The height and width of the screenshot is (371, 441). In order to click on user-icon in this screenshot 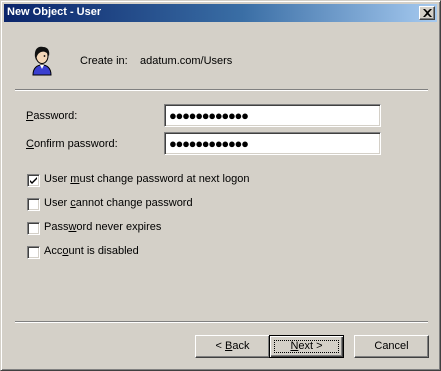, I will do `click(42, 61)`.